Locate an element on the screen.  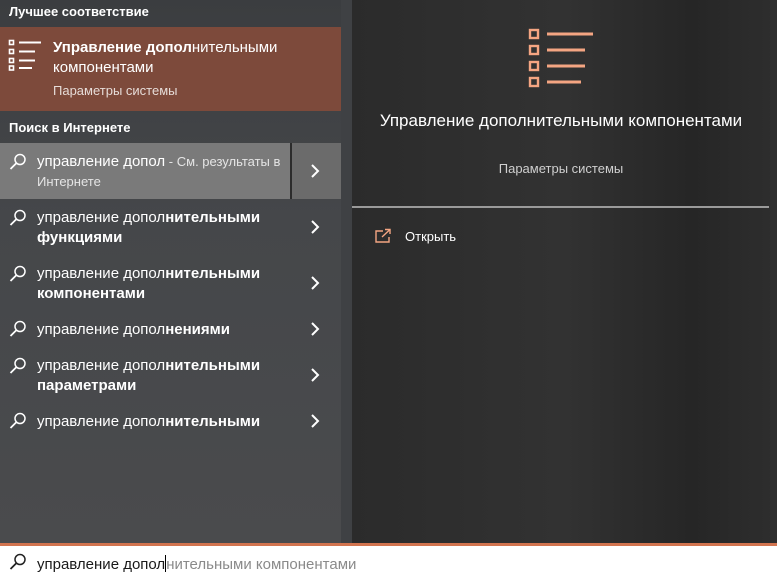
best-match-subtitle: Параметры системы is located at coordinates (115, 90).